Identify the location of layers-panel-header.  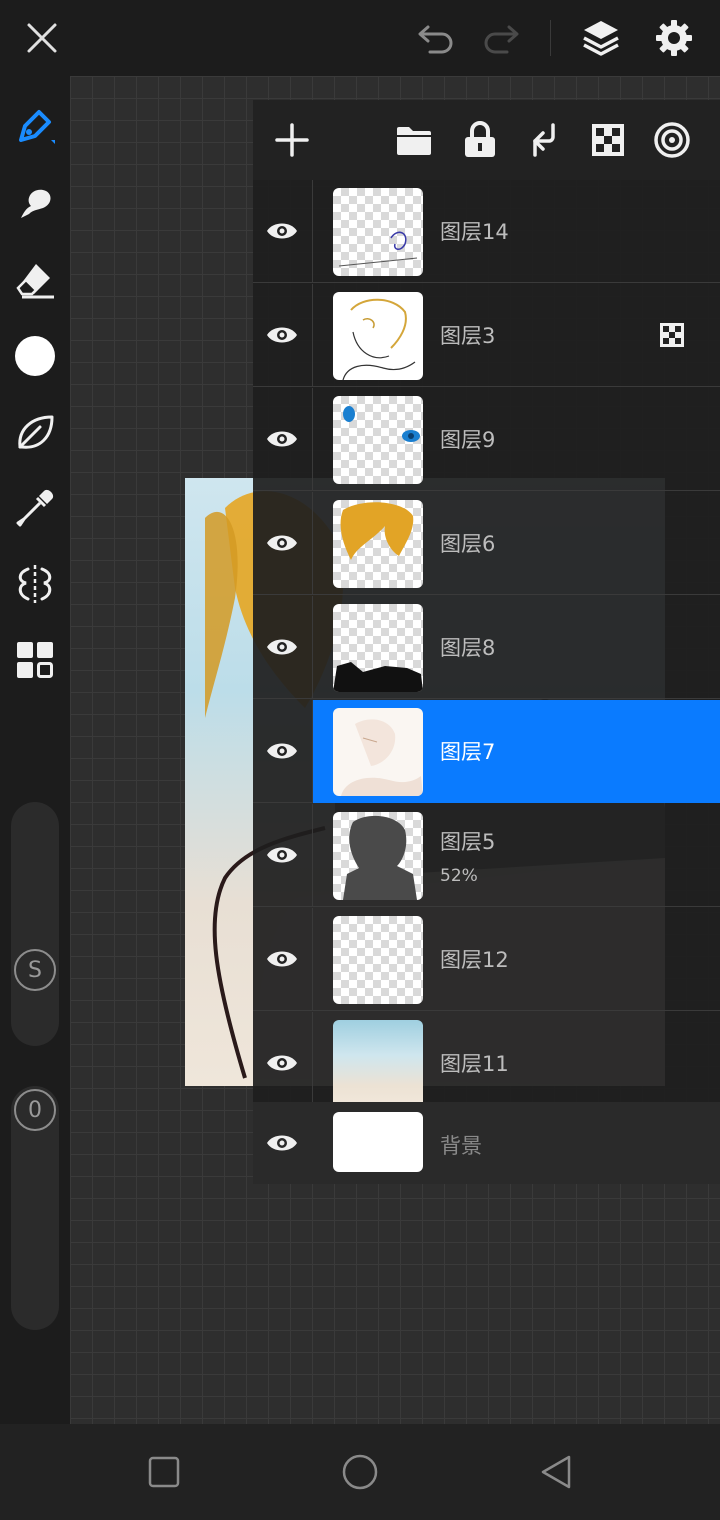
(486, 140).